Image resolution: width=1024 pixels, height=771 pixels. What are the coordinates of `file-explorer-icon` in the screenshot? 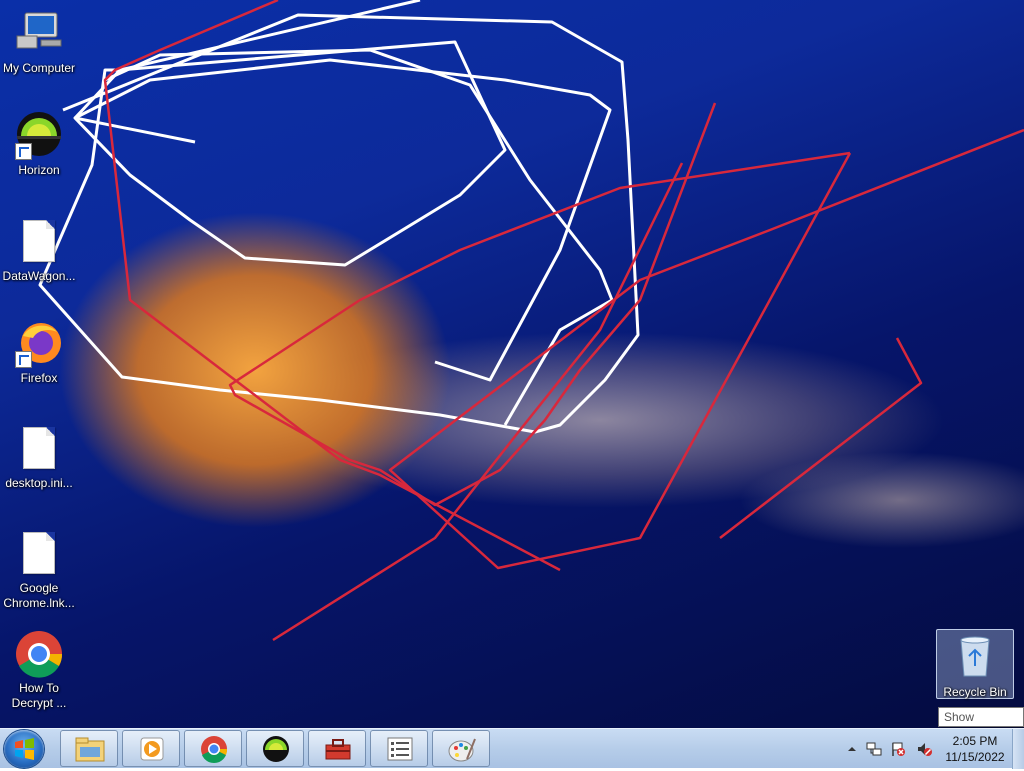 It's located at (90, 749).